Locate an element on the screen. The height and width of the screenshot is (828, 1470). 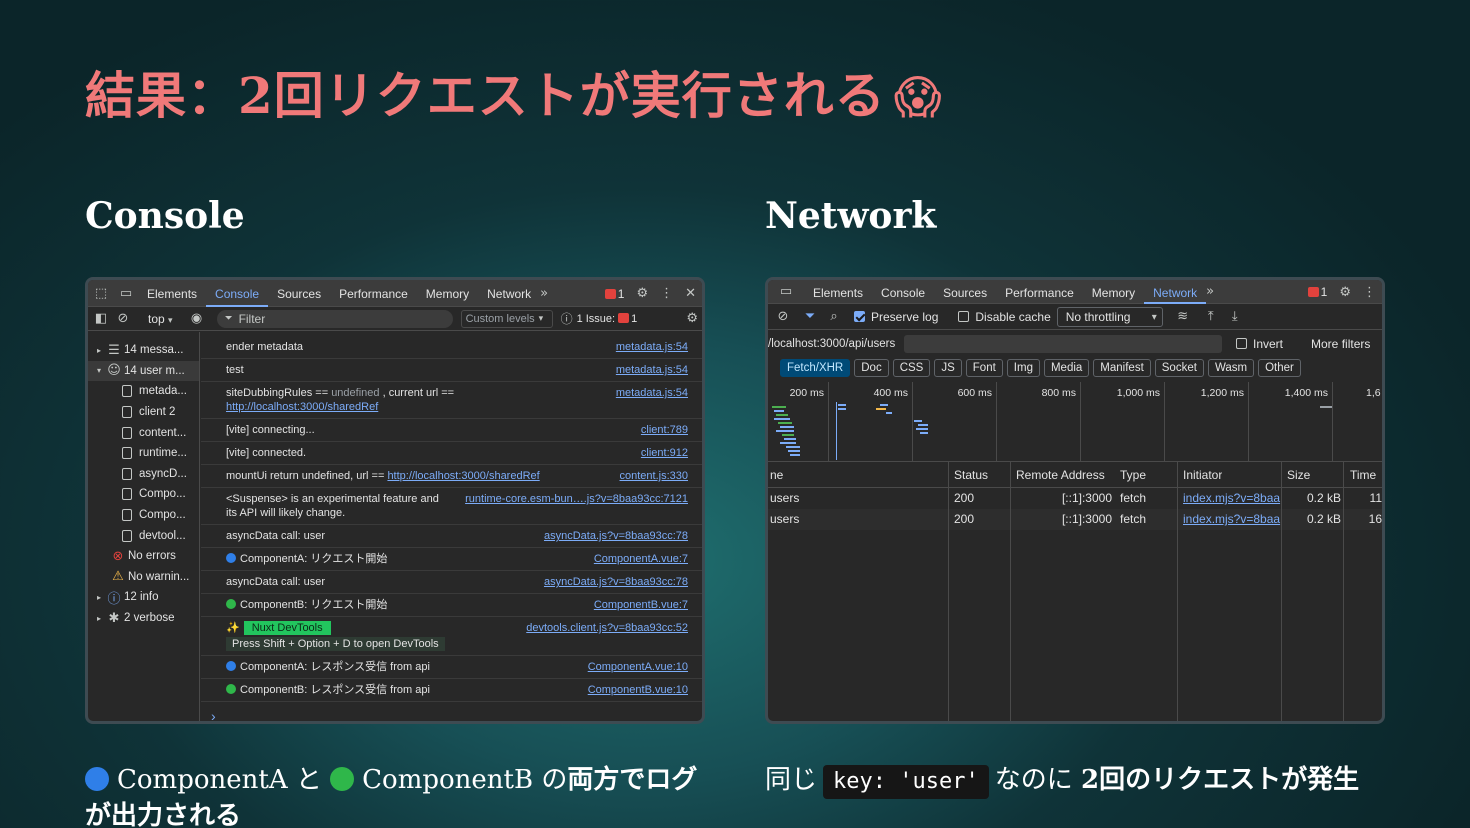
sidebar-item-verbose: ▸ ✱ 2 verbose is located at coordinates (143, 618).